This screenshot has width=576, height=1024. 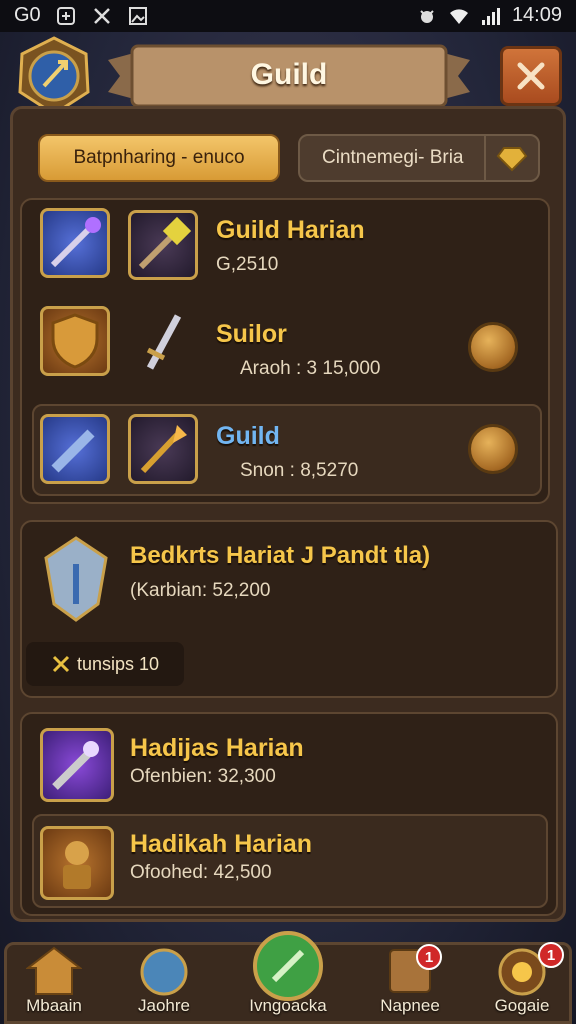 I want to click on nav-item-explore: Jaohre, so click(x=164, y=983).